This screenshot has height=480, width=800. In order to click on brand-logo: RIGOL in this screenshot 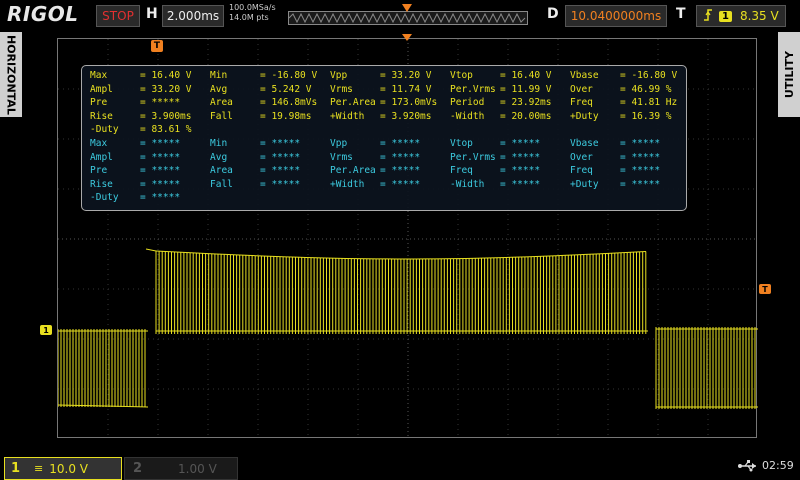, I will do `click(43, 14)`.